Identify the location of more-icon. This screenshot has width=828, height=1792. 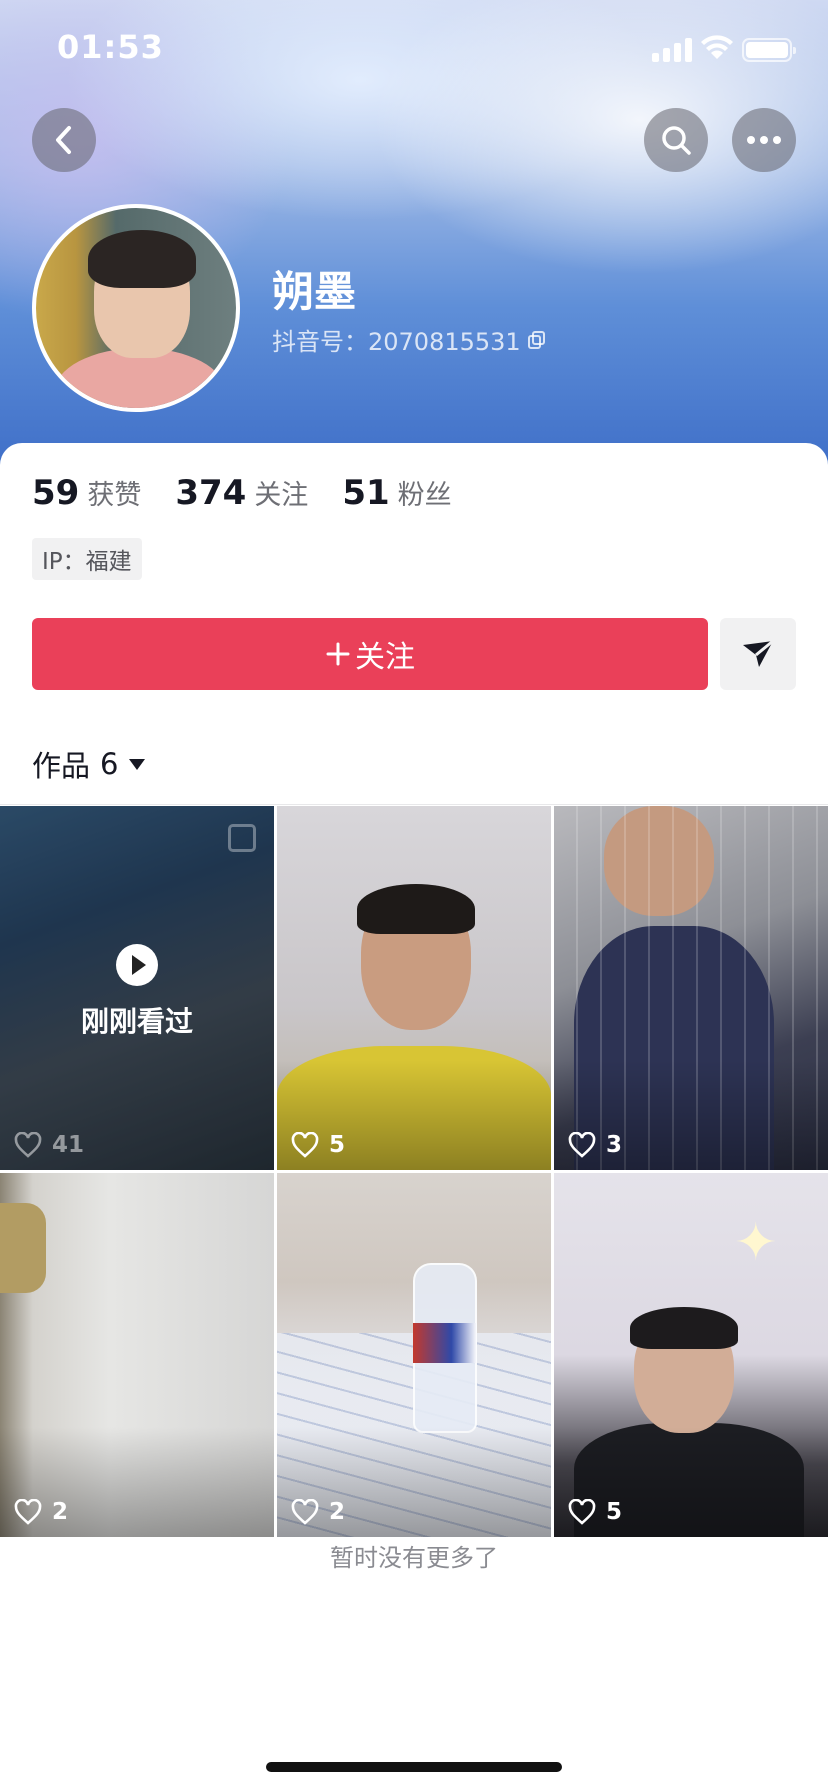
(764, 140).